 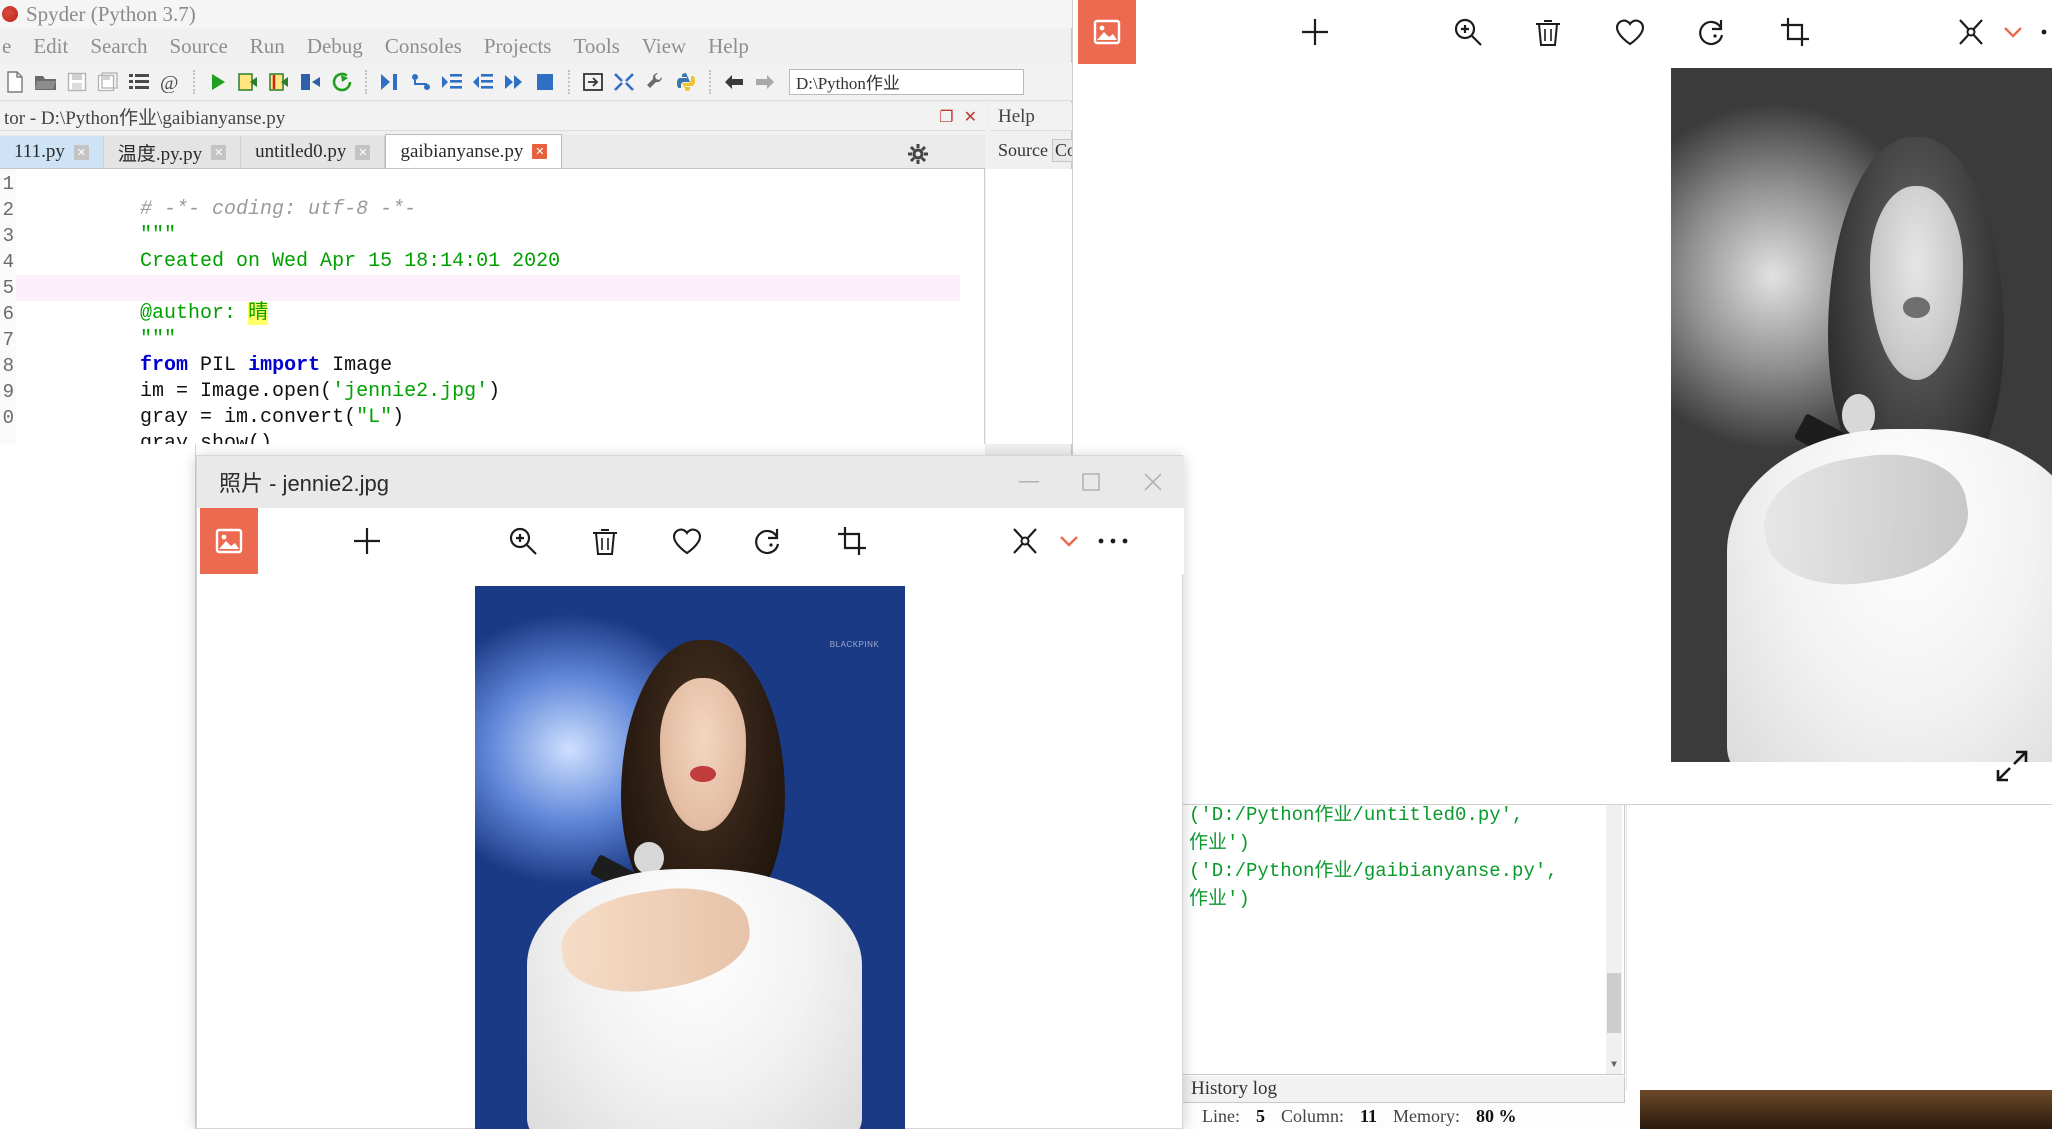 I want to click on code-text: im = Image.open(, so click(x=236, y=391).